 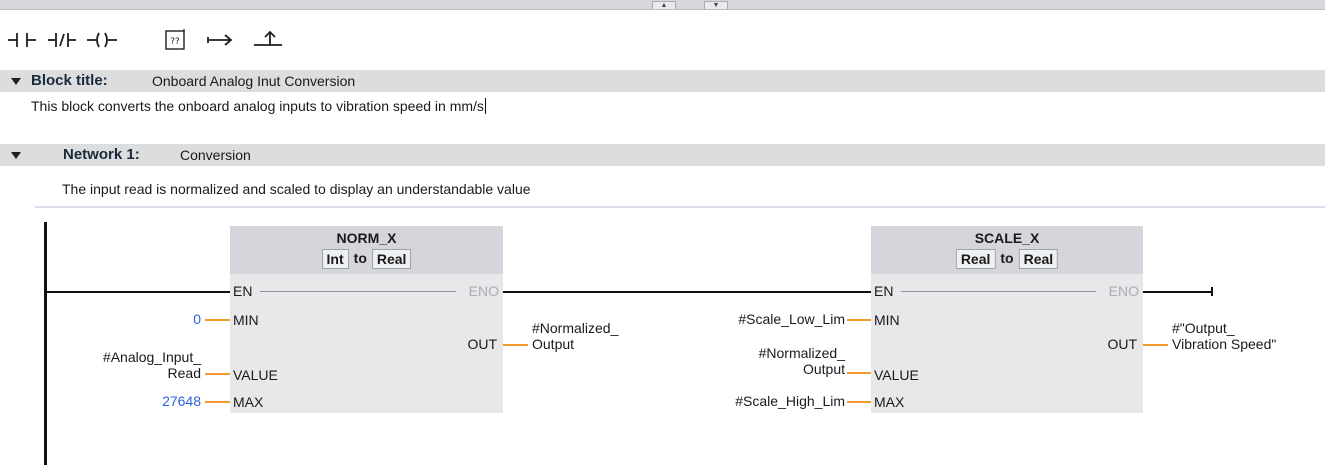 What do you see at coordinates (553, 344) in the screenshot?
I see `norm-x-out-operand-line2: Output` at bounding box center [553, 344].